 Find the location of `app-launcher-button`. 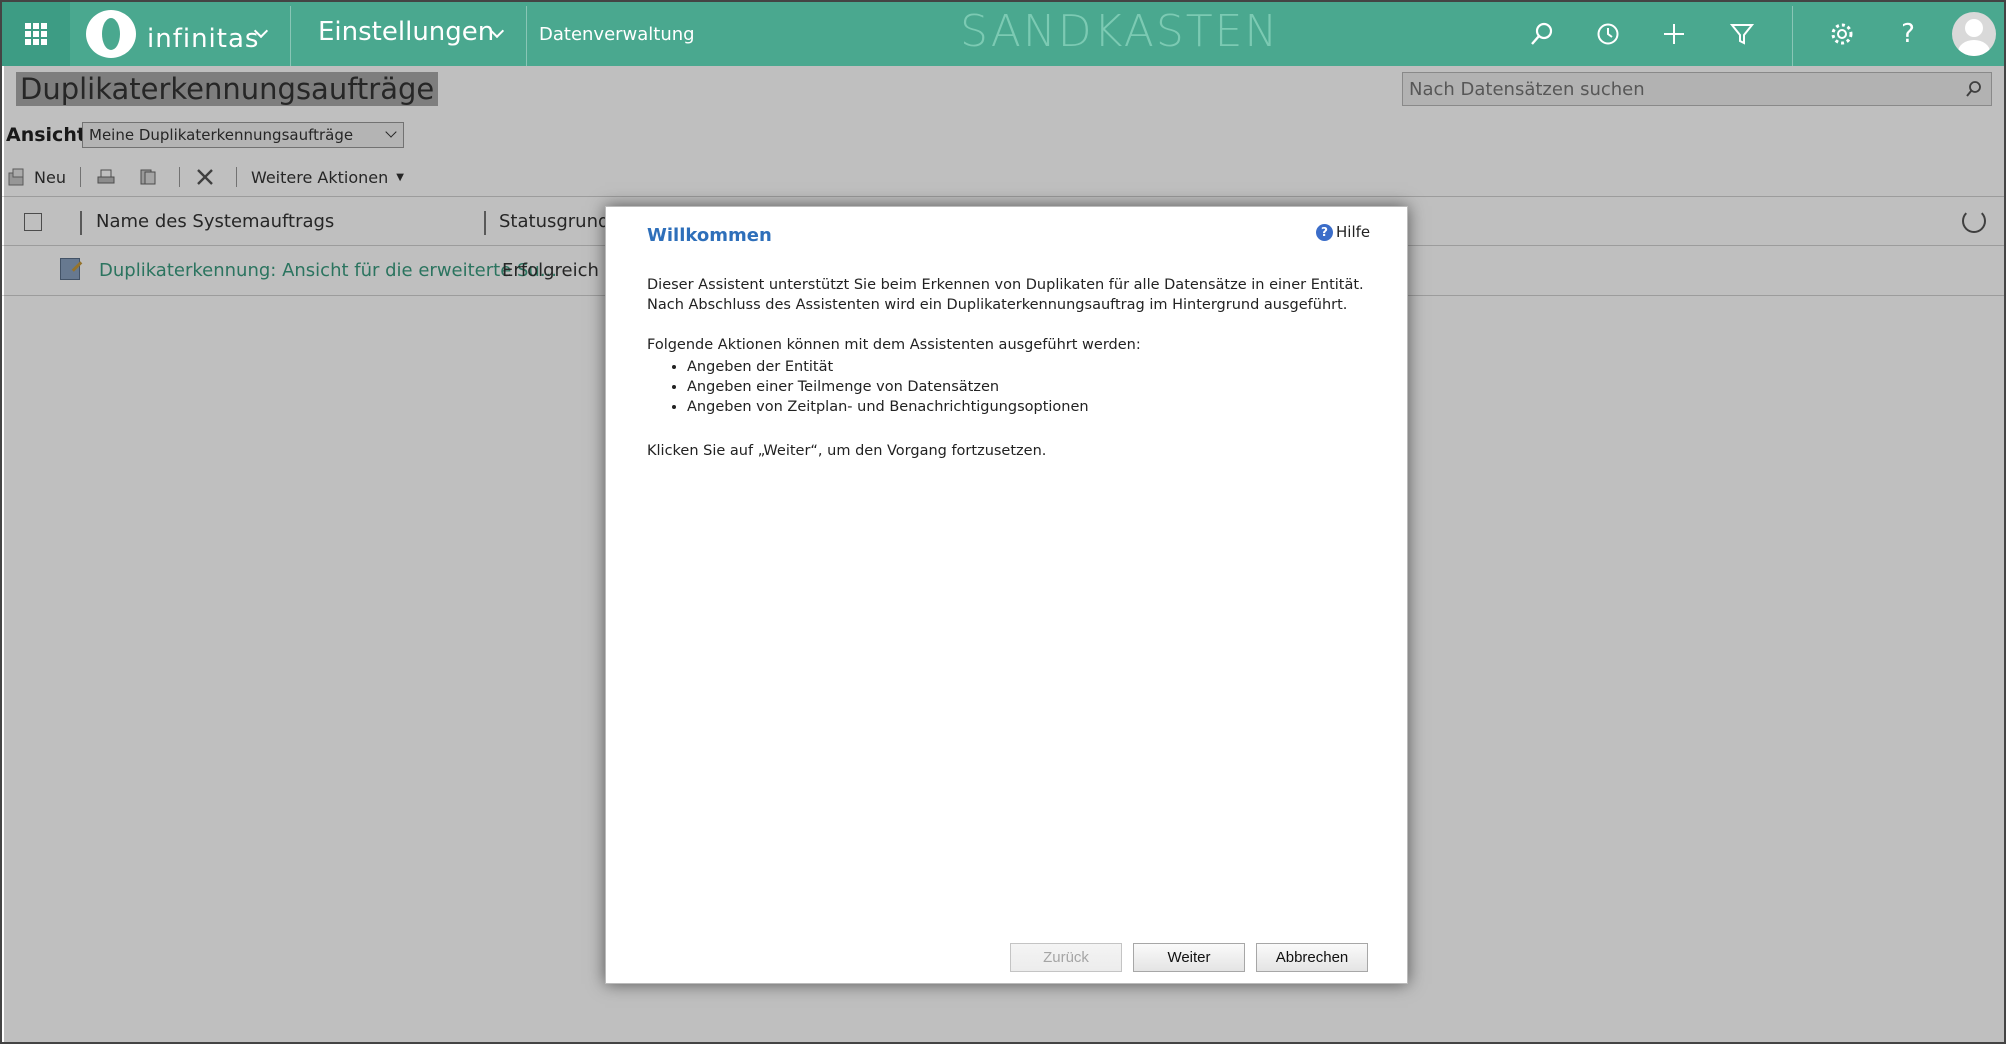

app-launcher-button is located at coordinates (36, 34).